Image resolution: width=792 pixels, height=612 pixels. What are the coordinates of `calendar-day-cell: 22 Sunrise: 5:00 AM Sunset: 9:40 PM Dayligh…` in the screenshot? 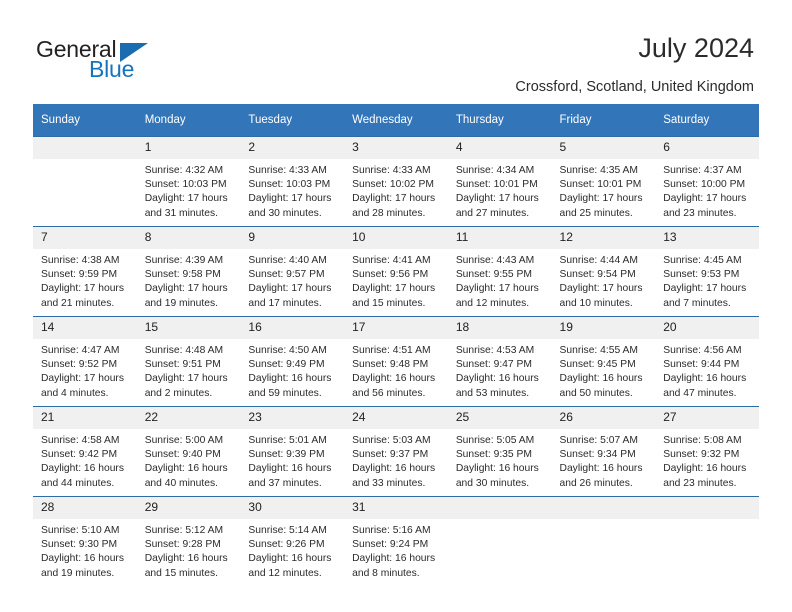 It's located at (188, 451).